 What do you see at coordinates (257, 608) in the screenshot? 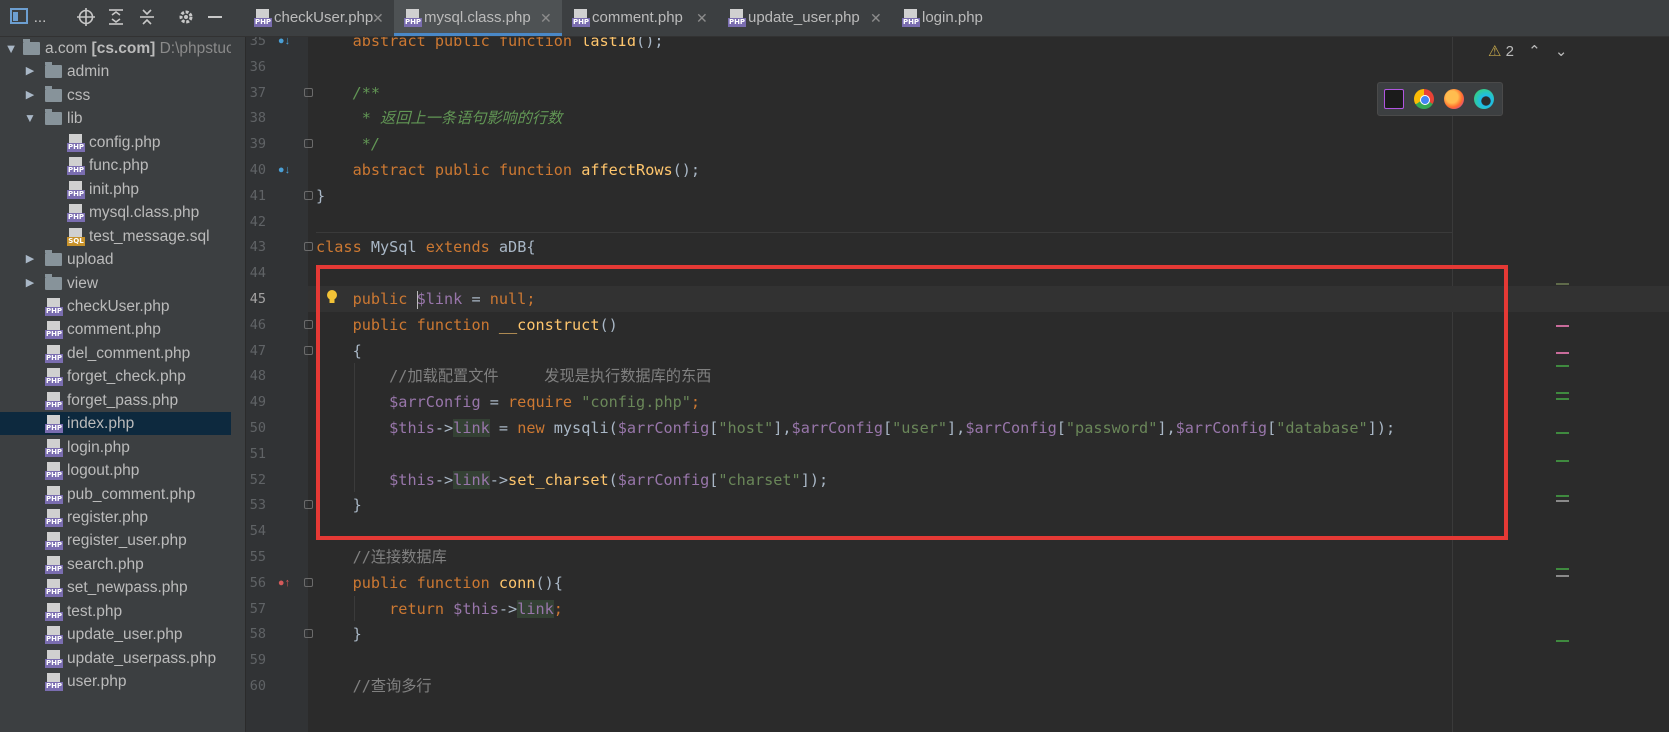
I see `line-number: 57` at bounding box center [257, 608].